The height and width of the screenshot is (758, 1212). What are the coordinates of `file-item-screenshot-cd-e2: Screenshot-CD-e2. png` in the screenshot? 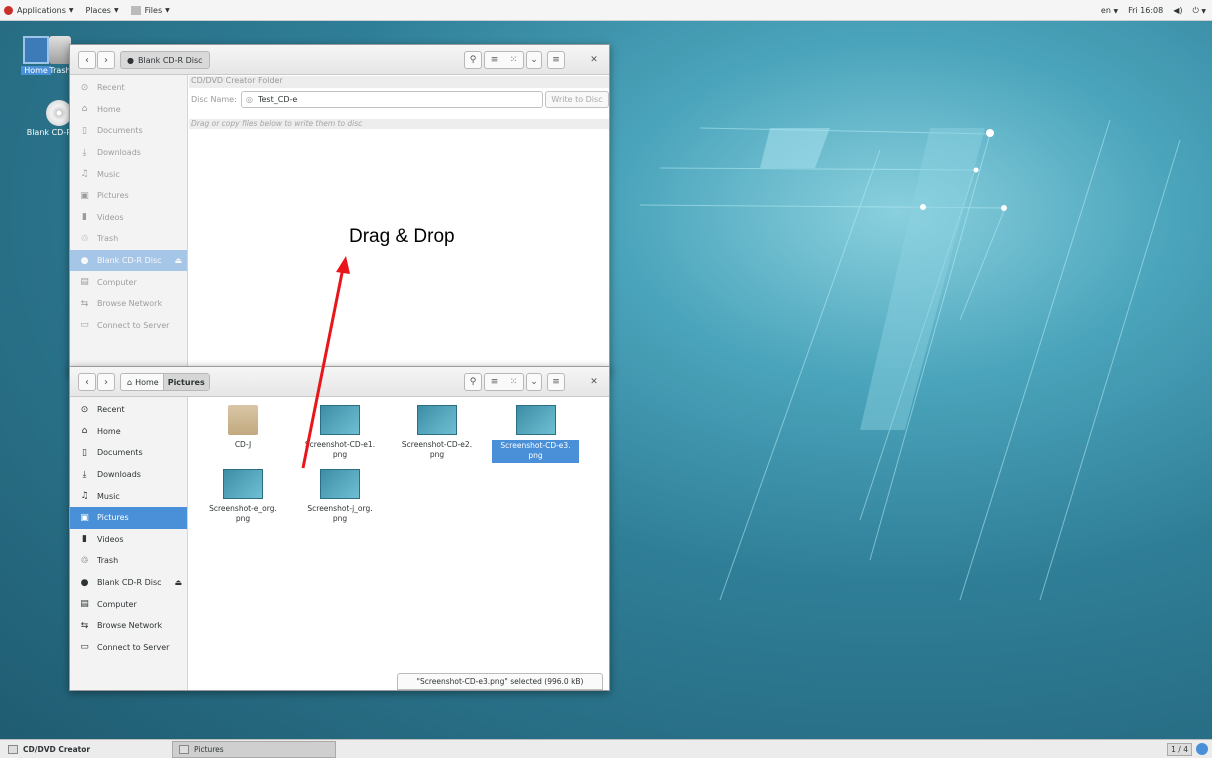 It's located at (437, 432).